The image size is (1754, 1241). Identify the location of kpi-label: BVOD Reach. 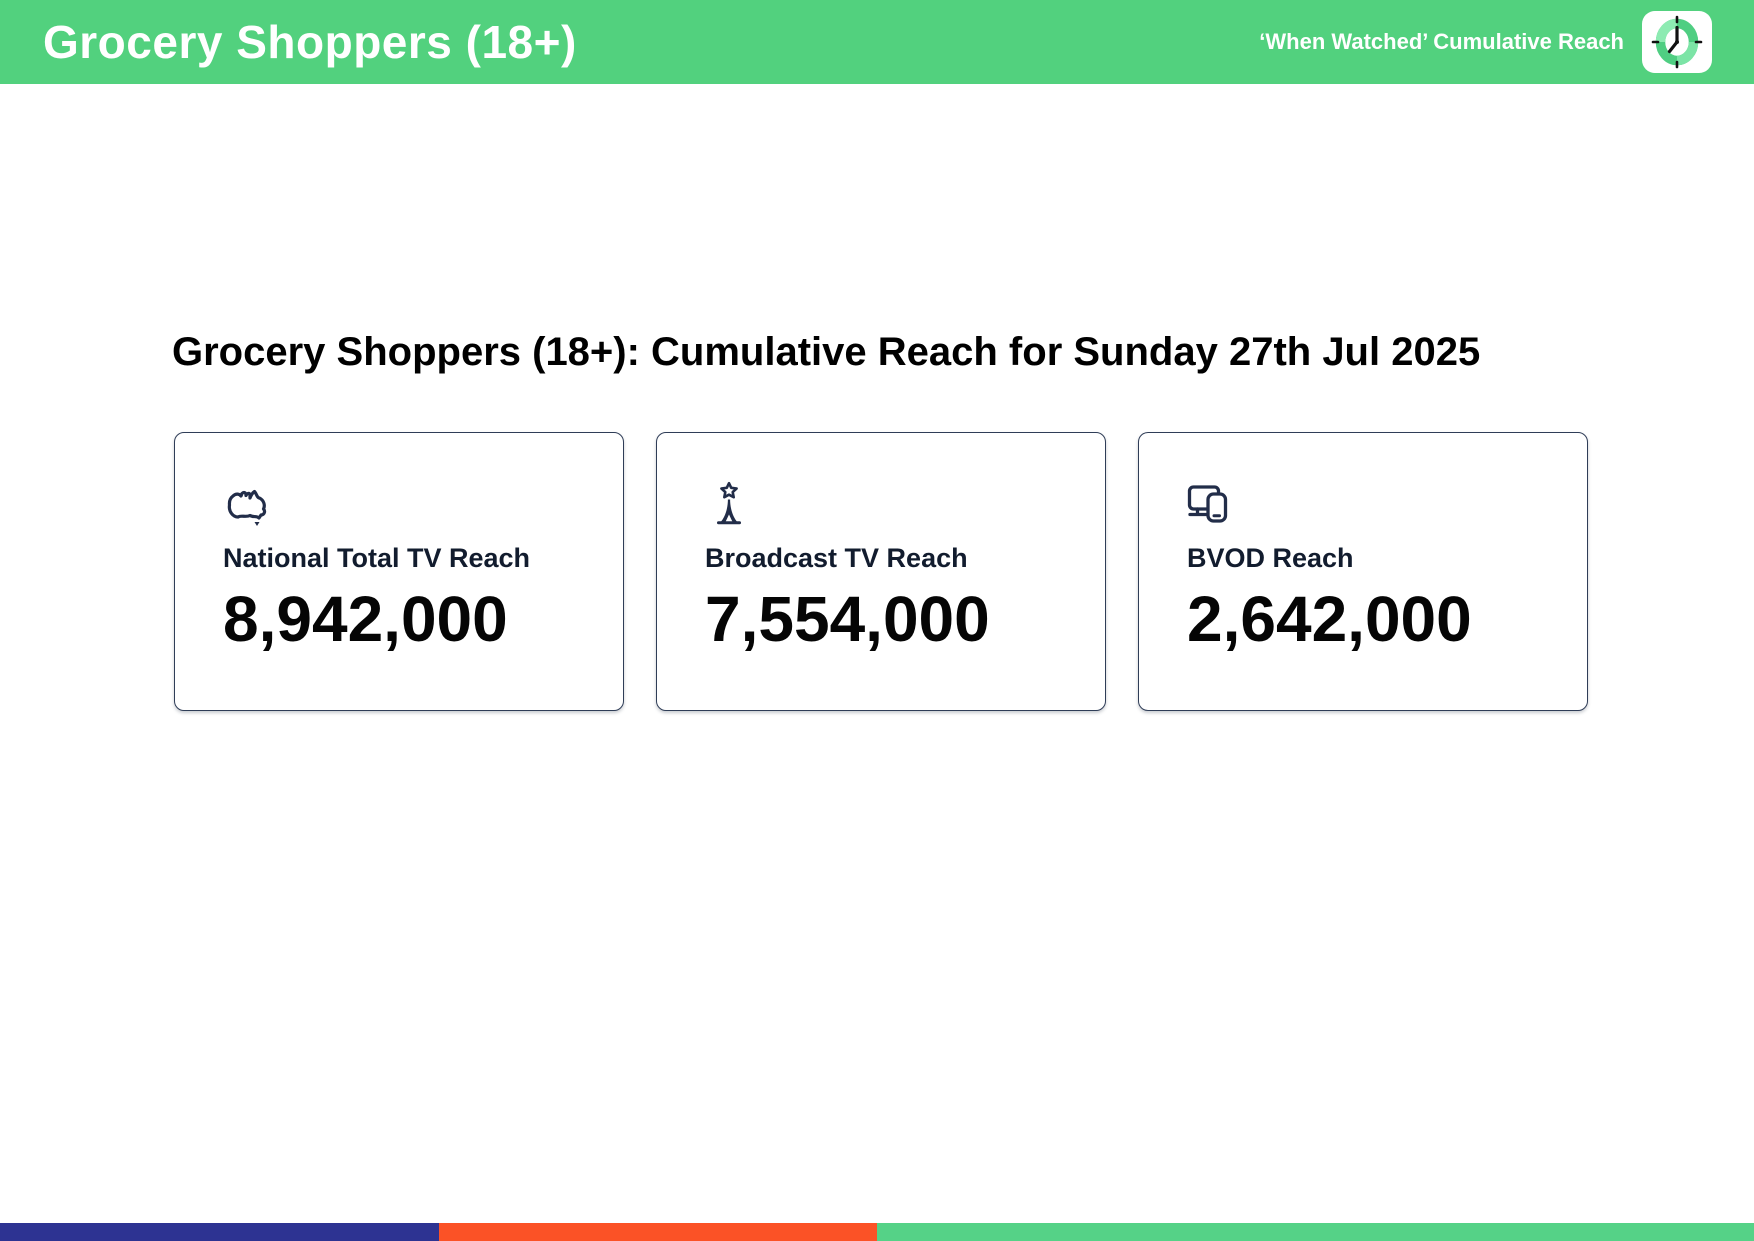
(1270, 558).